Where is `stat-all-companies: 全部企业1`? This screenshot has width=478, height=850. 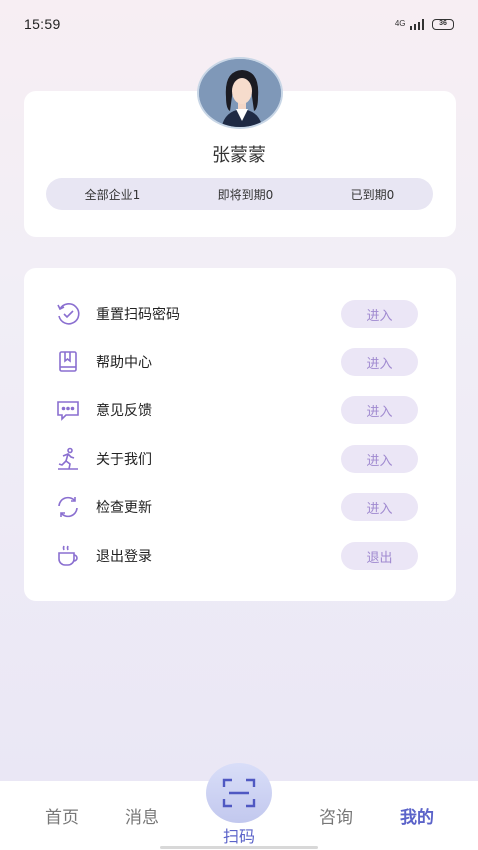 stat-all-companies: 全部企业1 is located at coordinates (113, 194).